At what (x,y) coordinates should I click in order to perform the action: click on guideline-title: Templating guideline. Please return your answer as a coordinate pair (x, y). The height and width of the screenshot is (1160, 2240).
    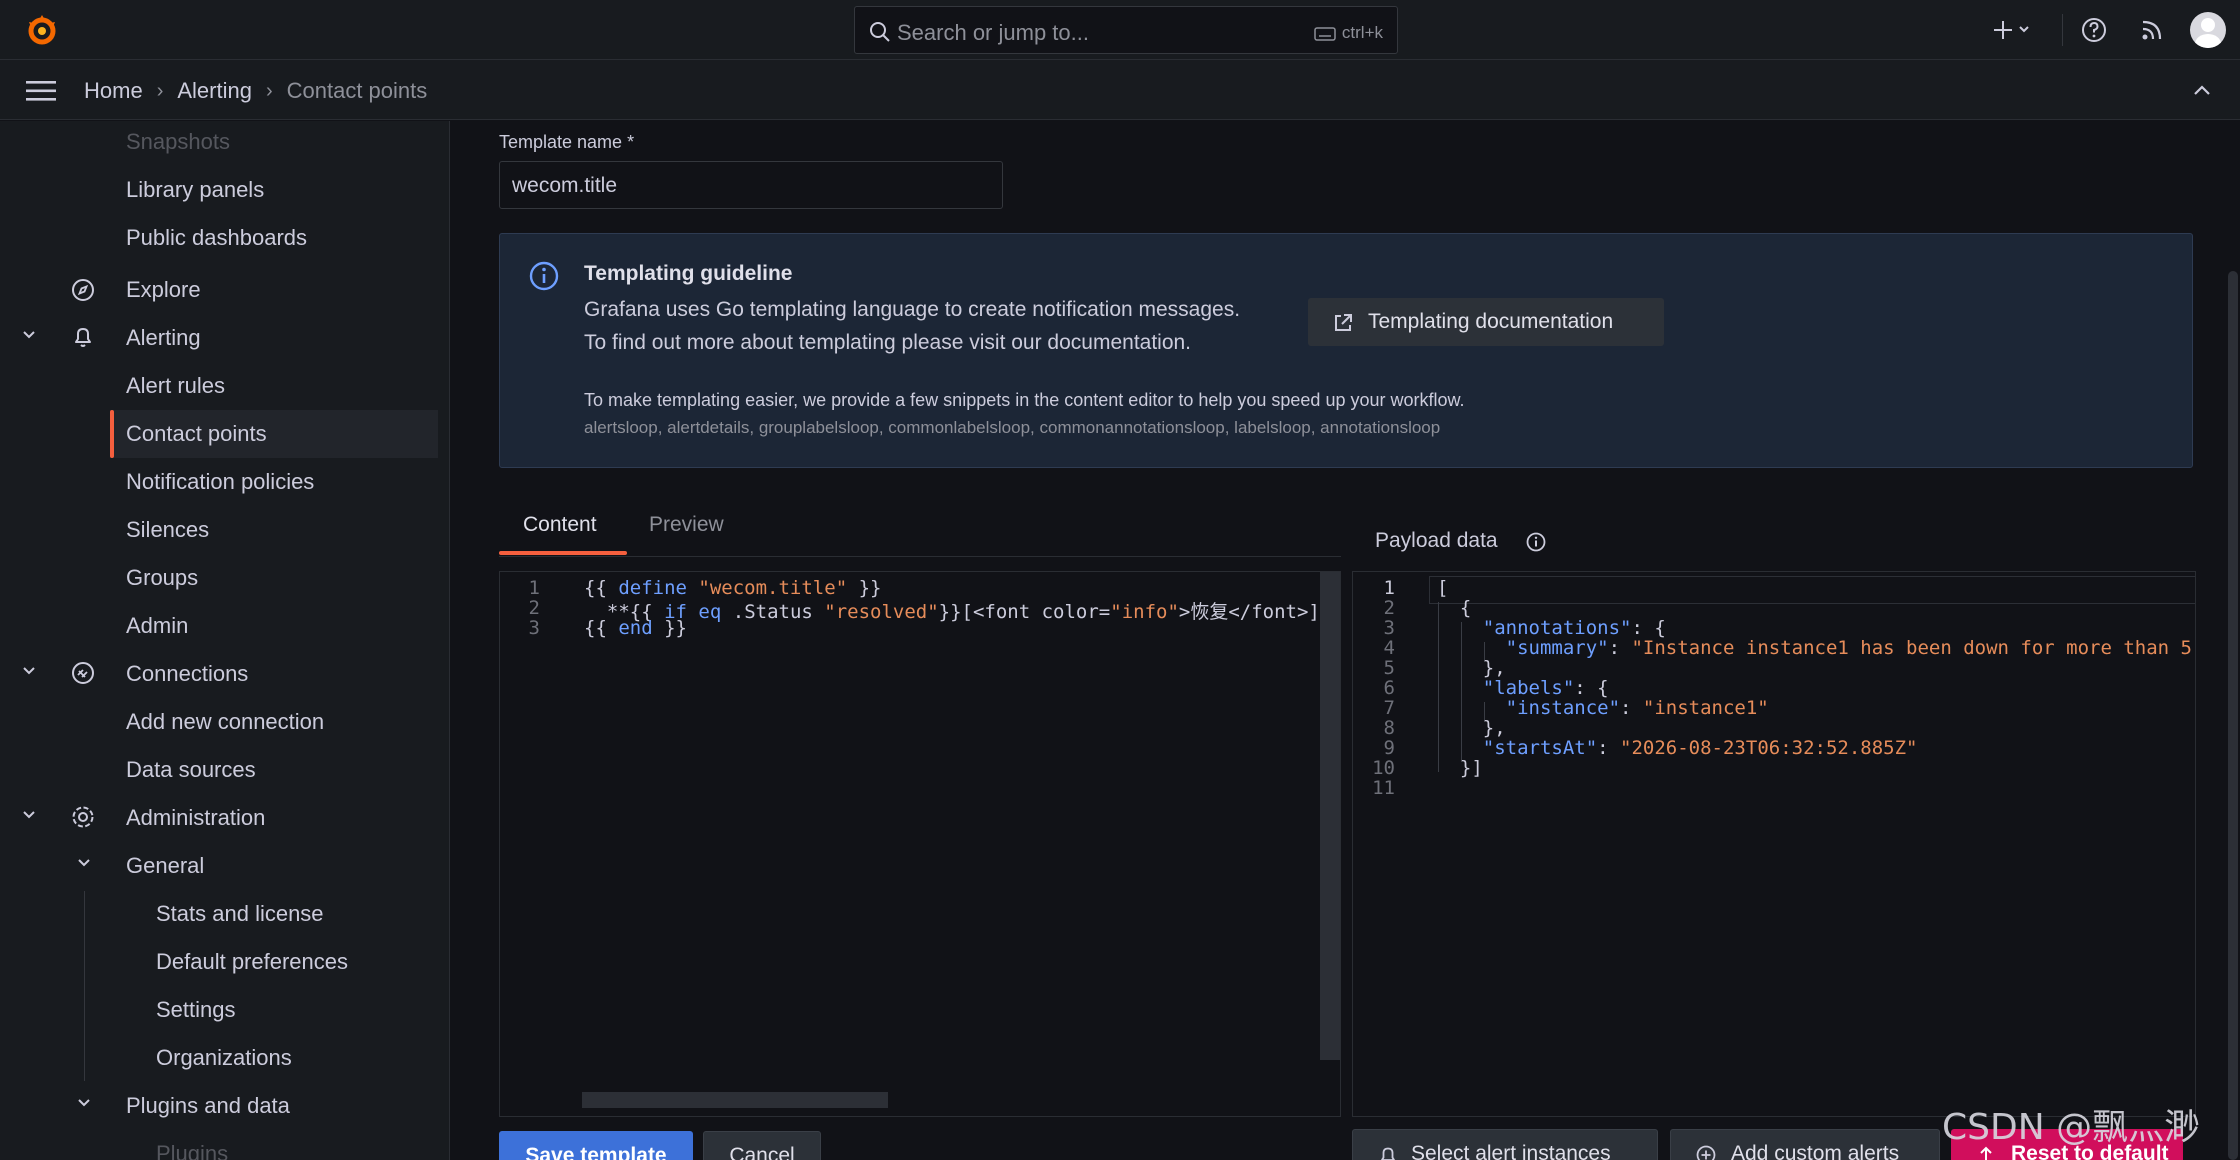
    Looking at the image, I should click on (688, 273).